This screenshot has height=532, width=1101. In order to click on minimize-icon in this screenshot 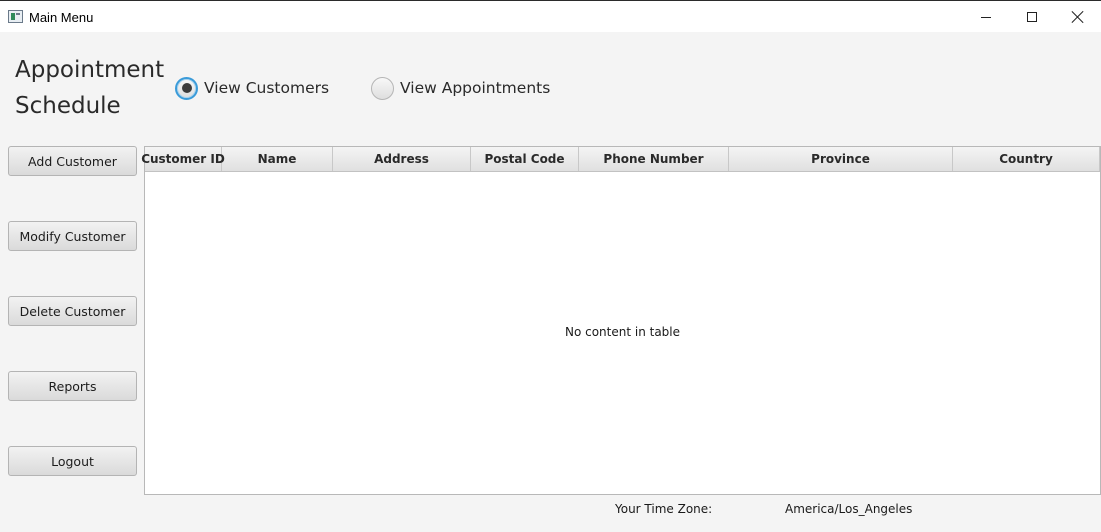, I will do `click(986, 17)`.